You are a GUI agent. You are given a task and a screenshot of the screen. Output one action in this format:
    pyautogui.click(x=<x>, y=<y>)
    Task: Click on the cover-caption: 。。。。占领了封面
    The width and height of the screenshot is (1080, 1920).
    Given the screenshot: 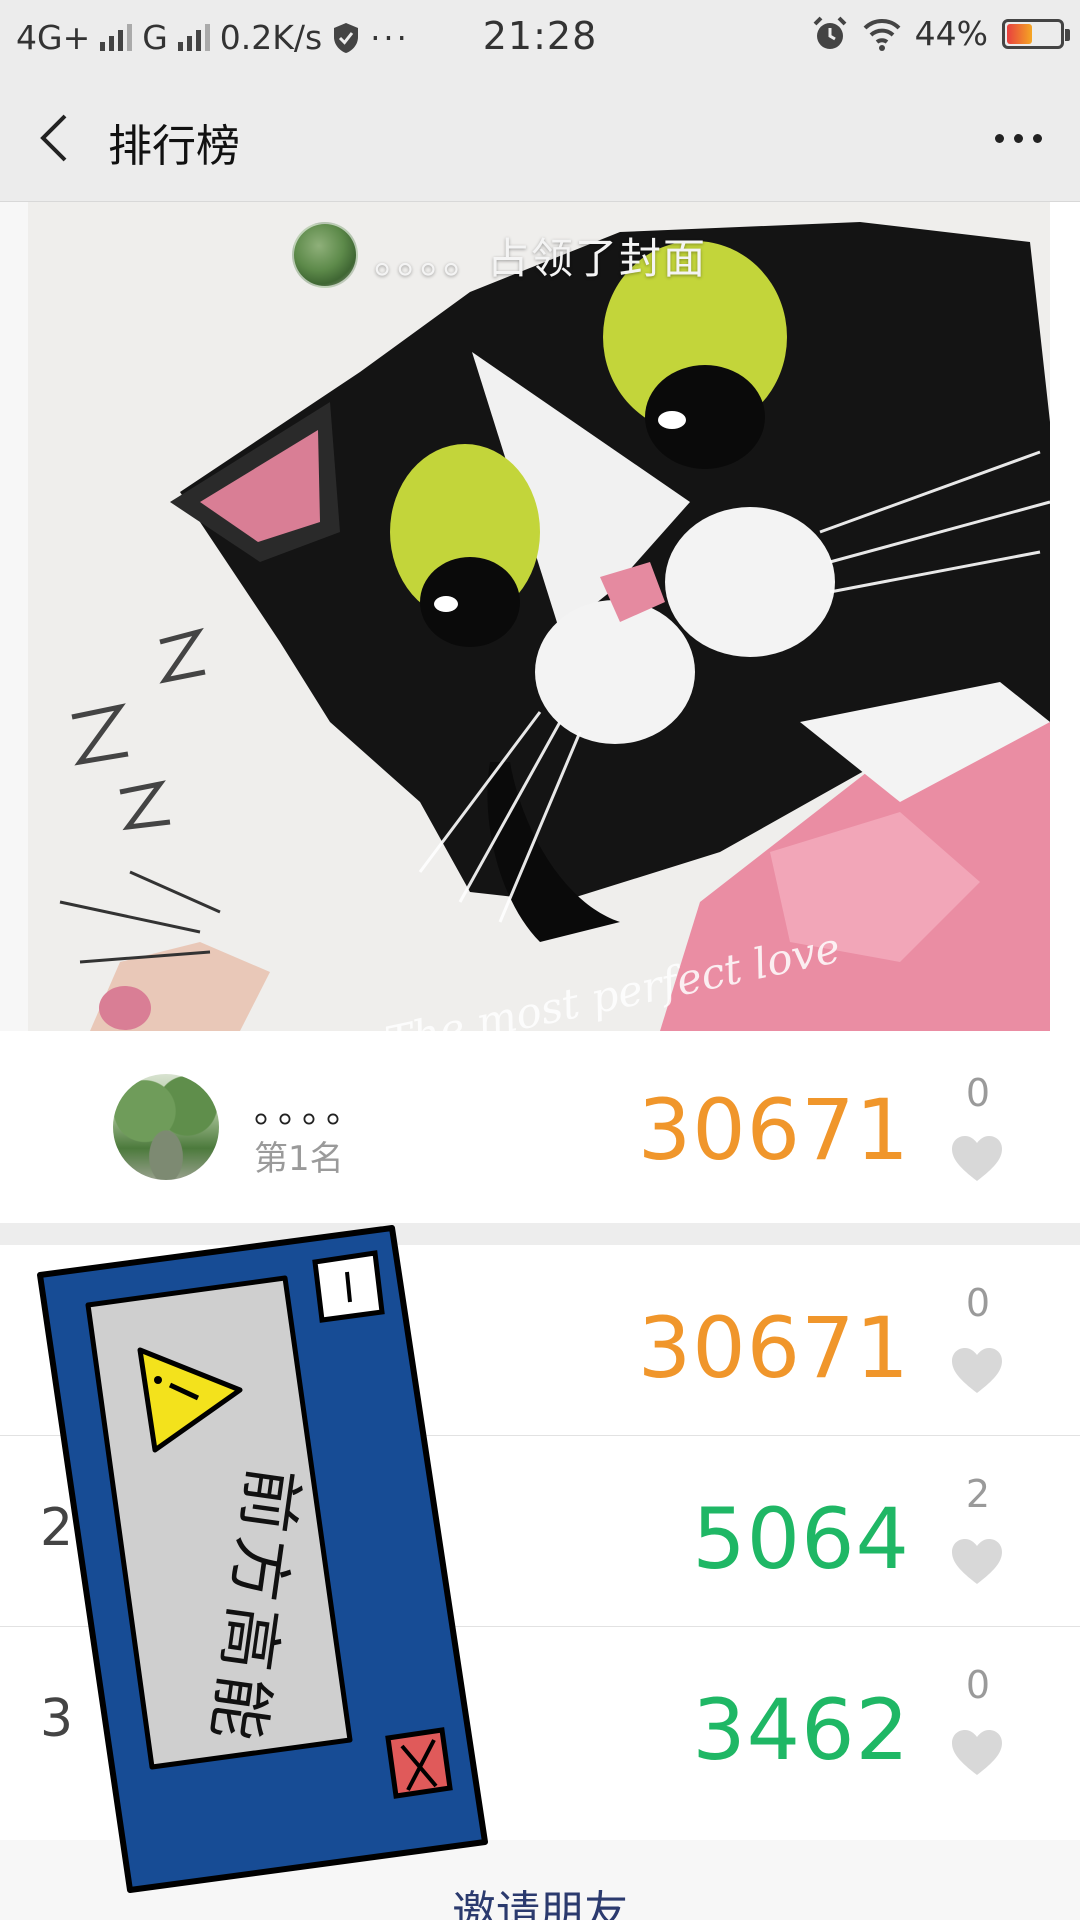 What is the action you would take?
    pyautogui.click(x=499, y=255)
    